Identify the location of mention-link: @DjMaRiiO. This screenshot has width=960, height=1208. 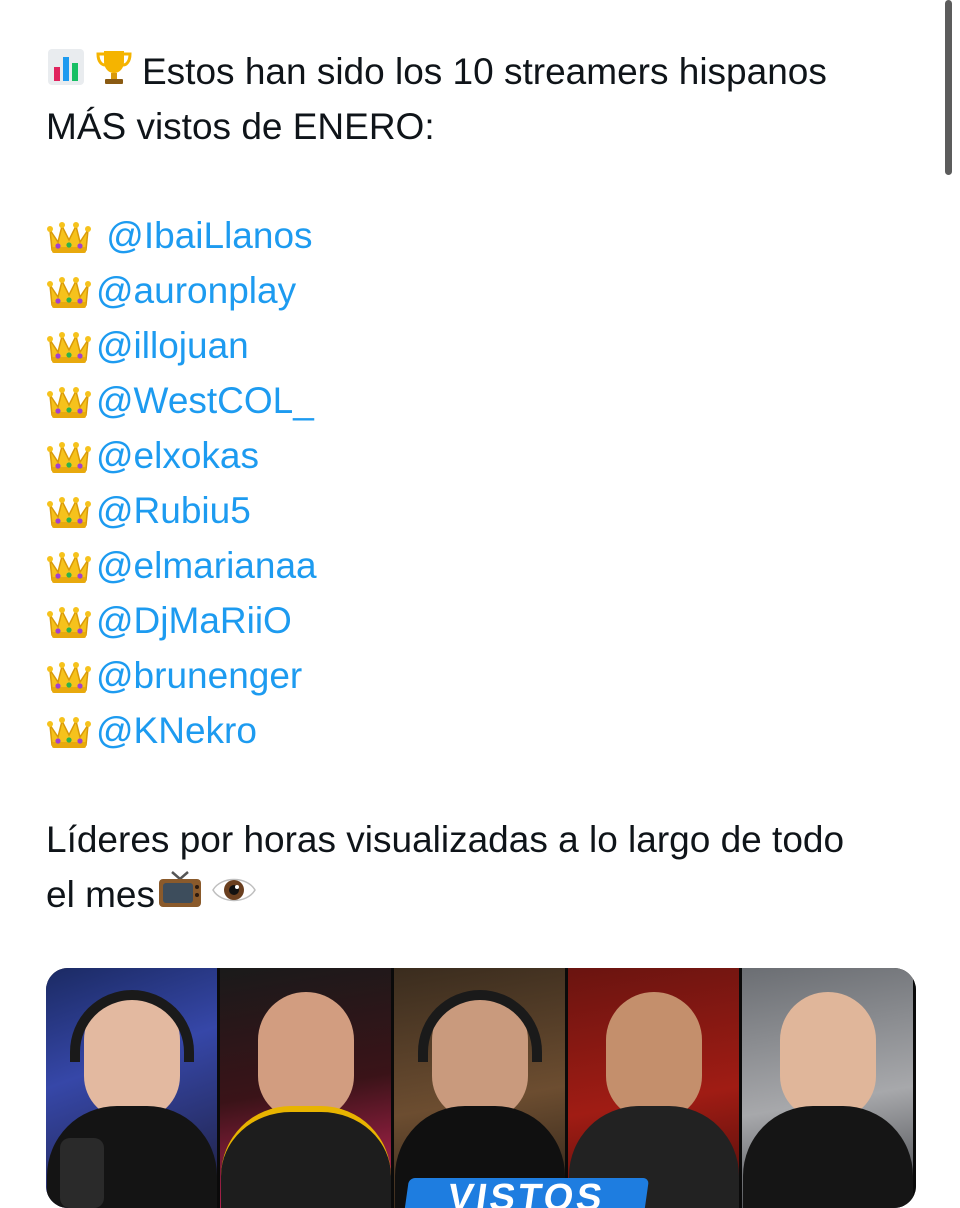
(194, 620).